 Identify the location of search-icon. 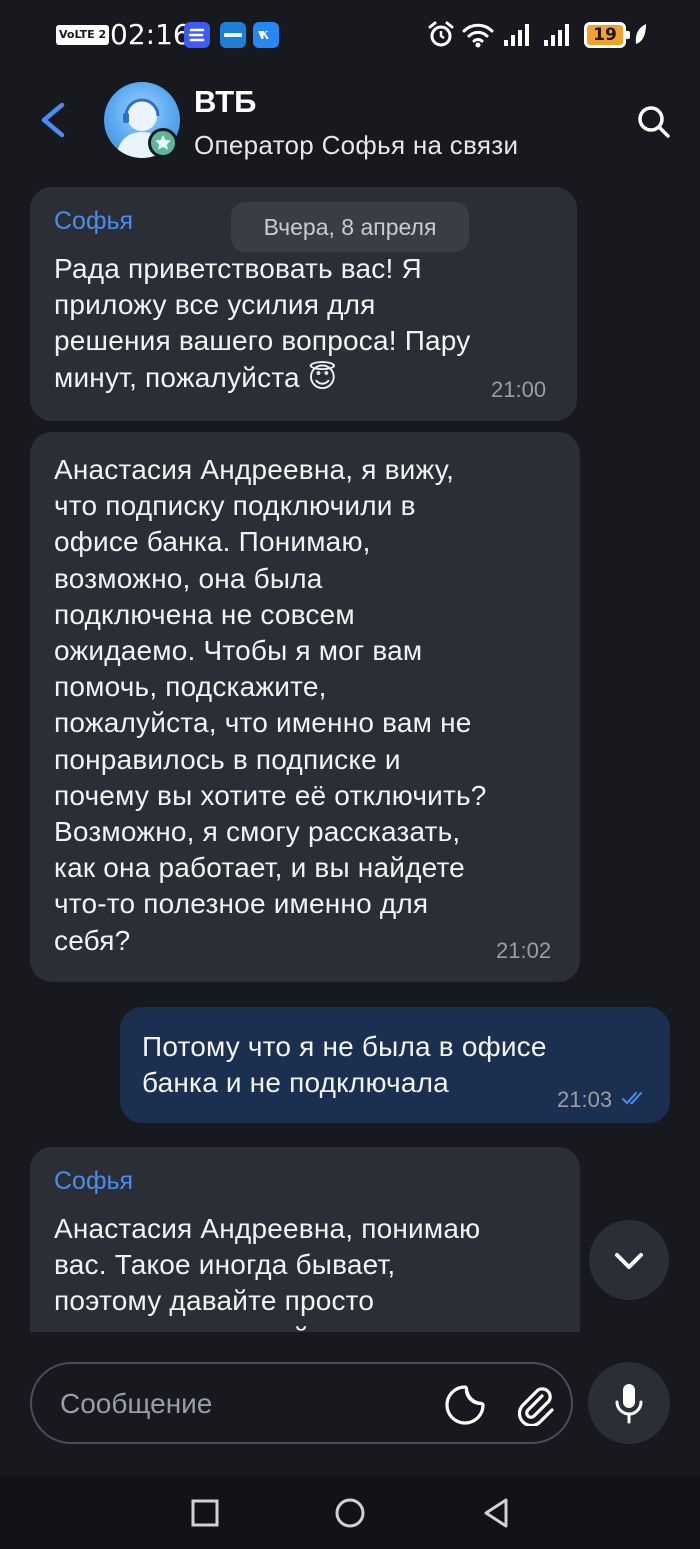
(654, 122).